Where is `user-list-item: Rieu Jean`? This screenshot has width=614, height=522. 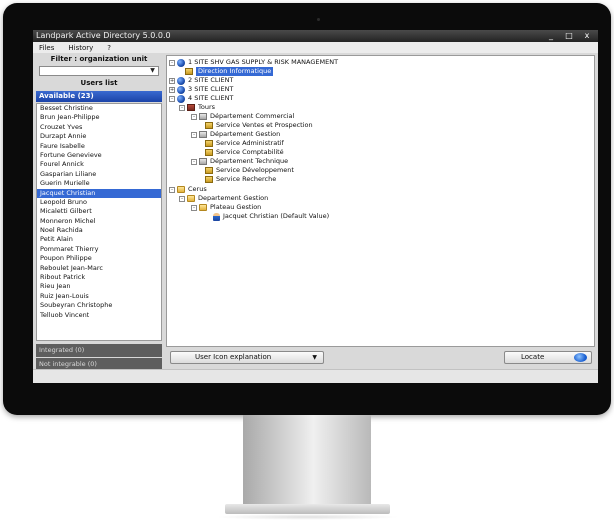 user-list-item: Rieu Jean is located at coordinates (99, 286).